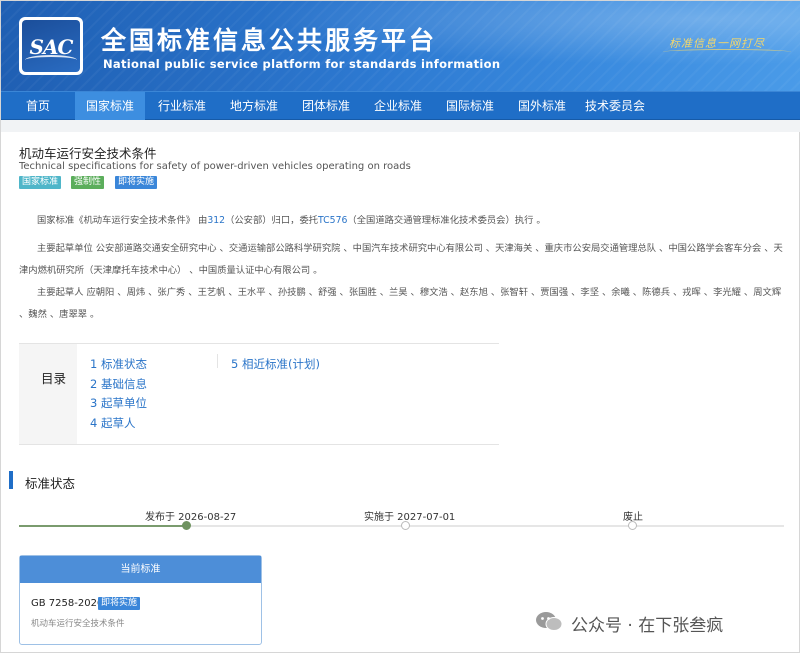 The image size is (800, 653). Describe the element at coordinates (122, 220) in the screenshot. I see `intro-prefix: 国家标准《机动车运行安全技术条件》 由` at that location.